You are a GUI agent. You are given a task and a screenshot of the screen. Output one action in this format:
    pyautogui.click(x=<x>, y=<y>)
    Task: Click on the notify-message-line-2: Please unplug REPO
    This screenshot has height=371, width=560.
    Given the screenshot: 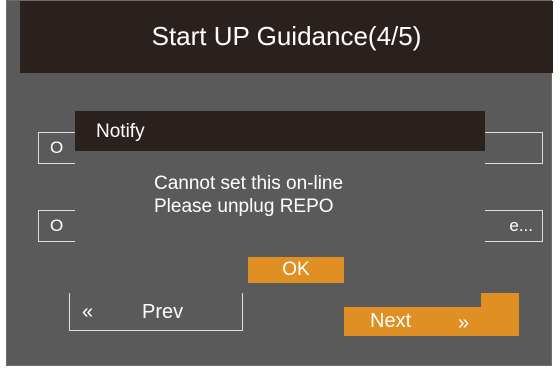 What is the action you would take?
    pyautogui.click(x=244, y=206)
    